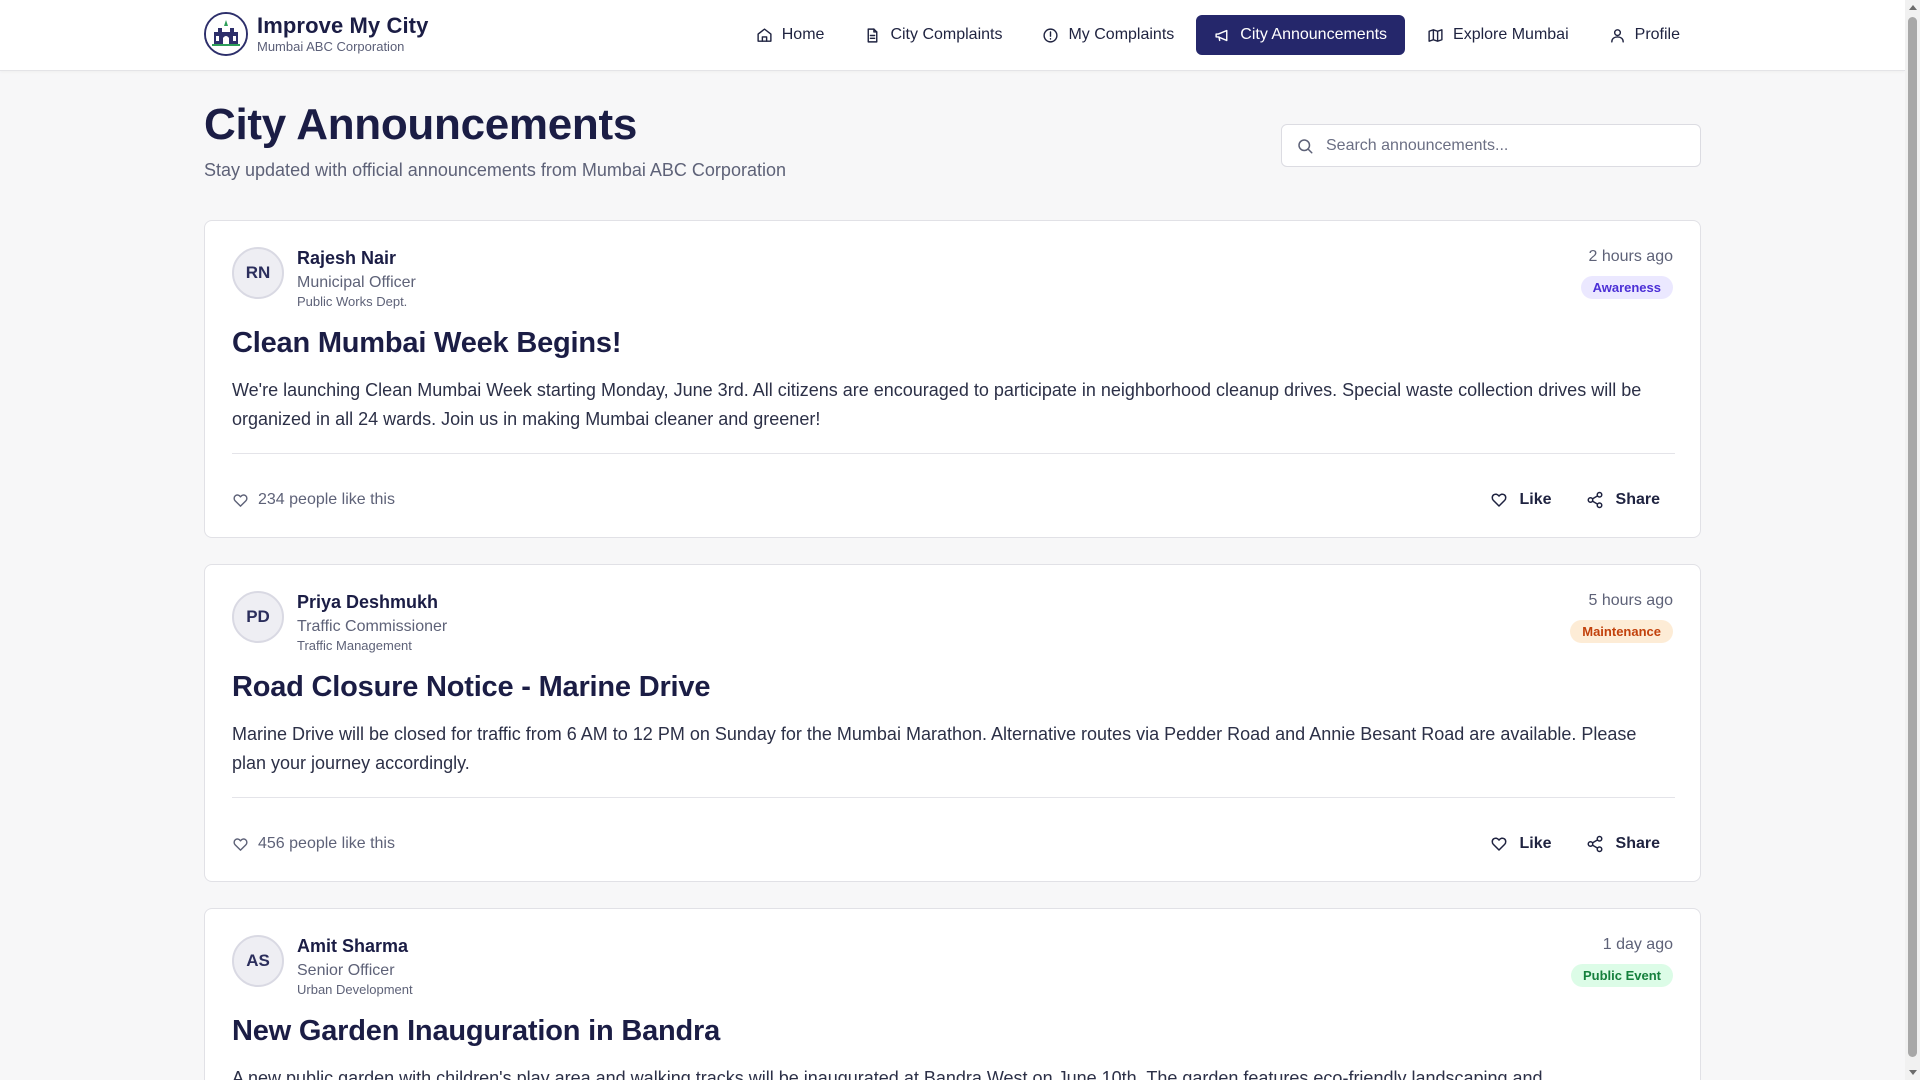 This screenshot has width=1920, height=1080. I want to click on search-icon, so click(1305, 145).